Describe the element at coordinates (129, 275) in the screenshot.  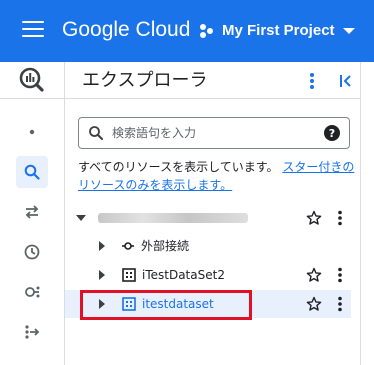
I see `dataset-icon` at that location.